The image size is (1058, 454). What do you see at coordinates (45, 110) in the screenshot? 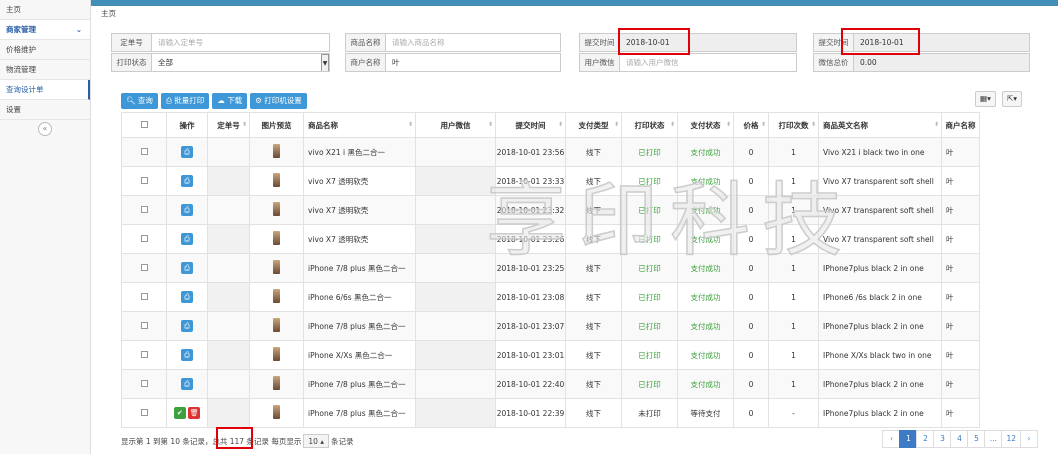
I see `sidebar-item-settings: 设置` at bounding box center [45, 110].